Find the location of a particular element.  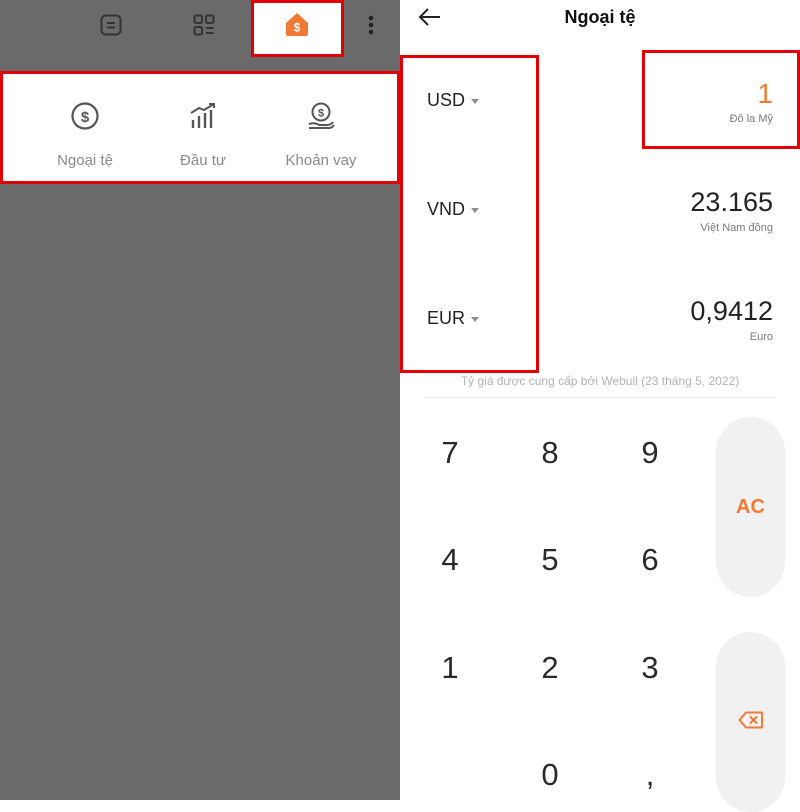

key-6: 6 is located at coordinates (650, 560).